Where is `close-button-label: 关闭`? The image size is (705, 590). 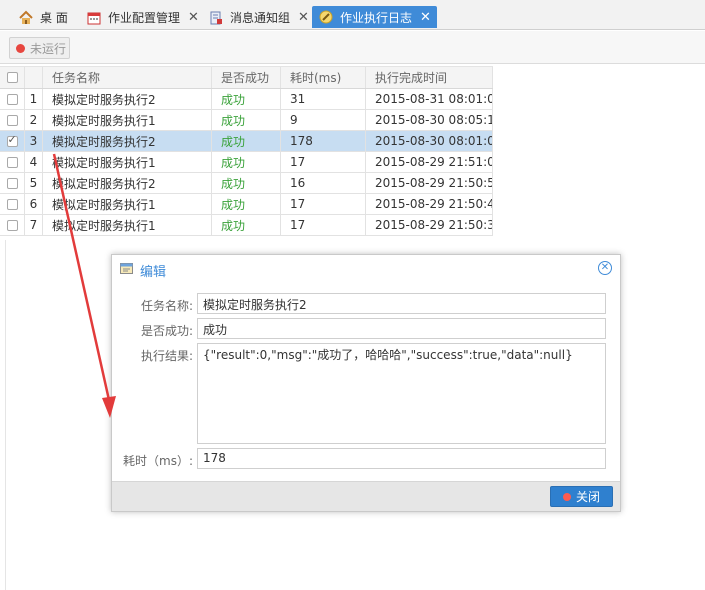 close-button-label: 关闭 is located at coordinates (587, 497).